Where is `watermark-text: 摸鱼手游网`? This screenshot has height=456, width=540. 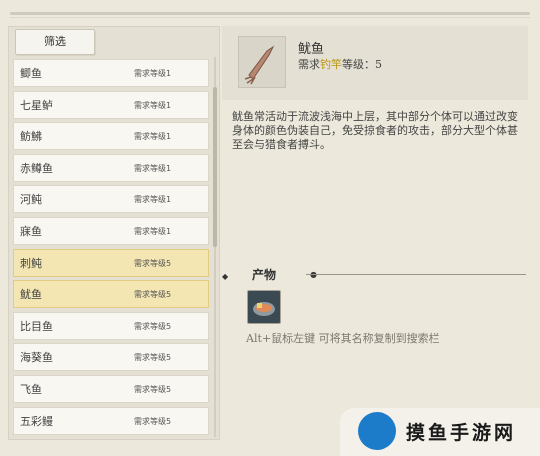
watermark-text: 摸鱼手游网 is located at coordinates (461, 433).